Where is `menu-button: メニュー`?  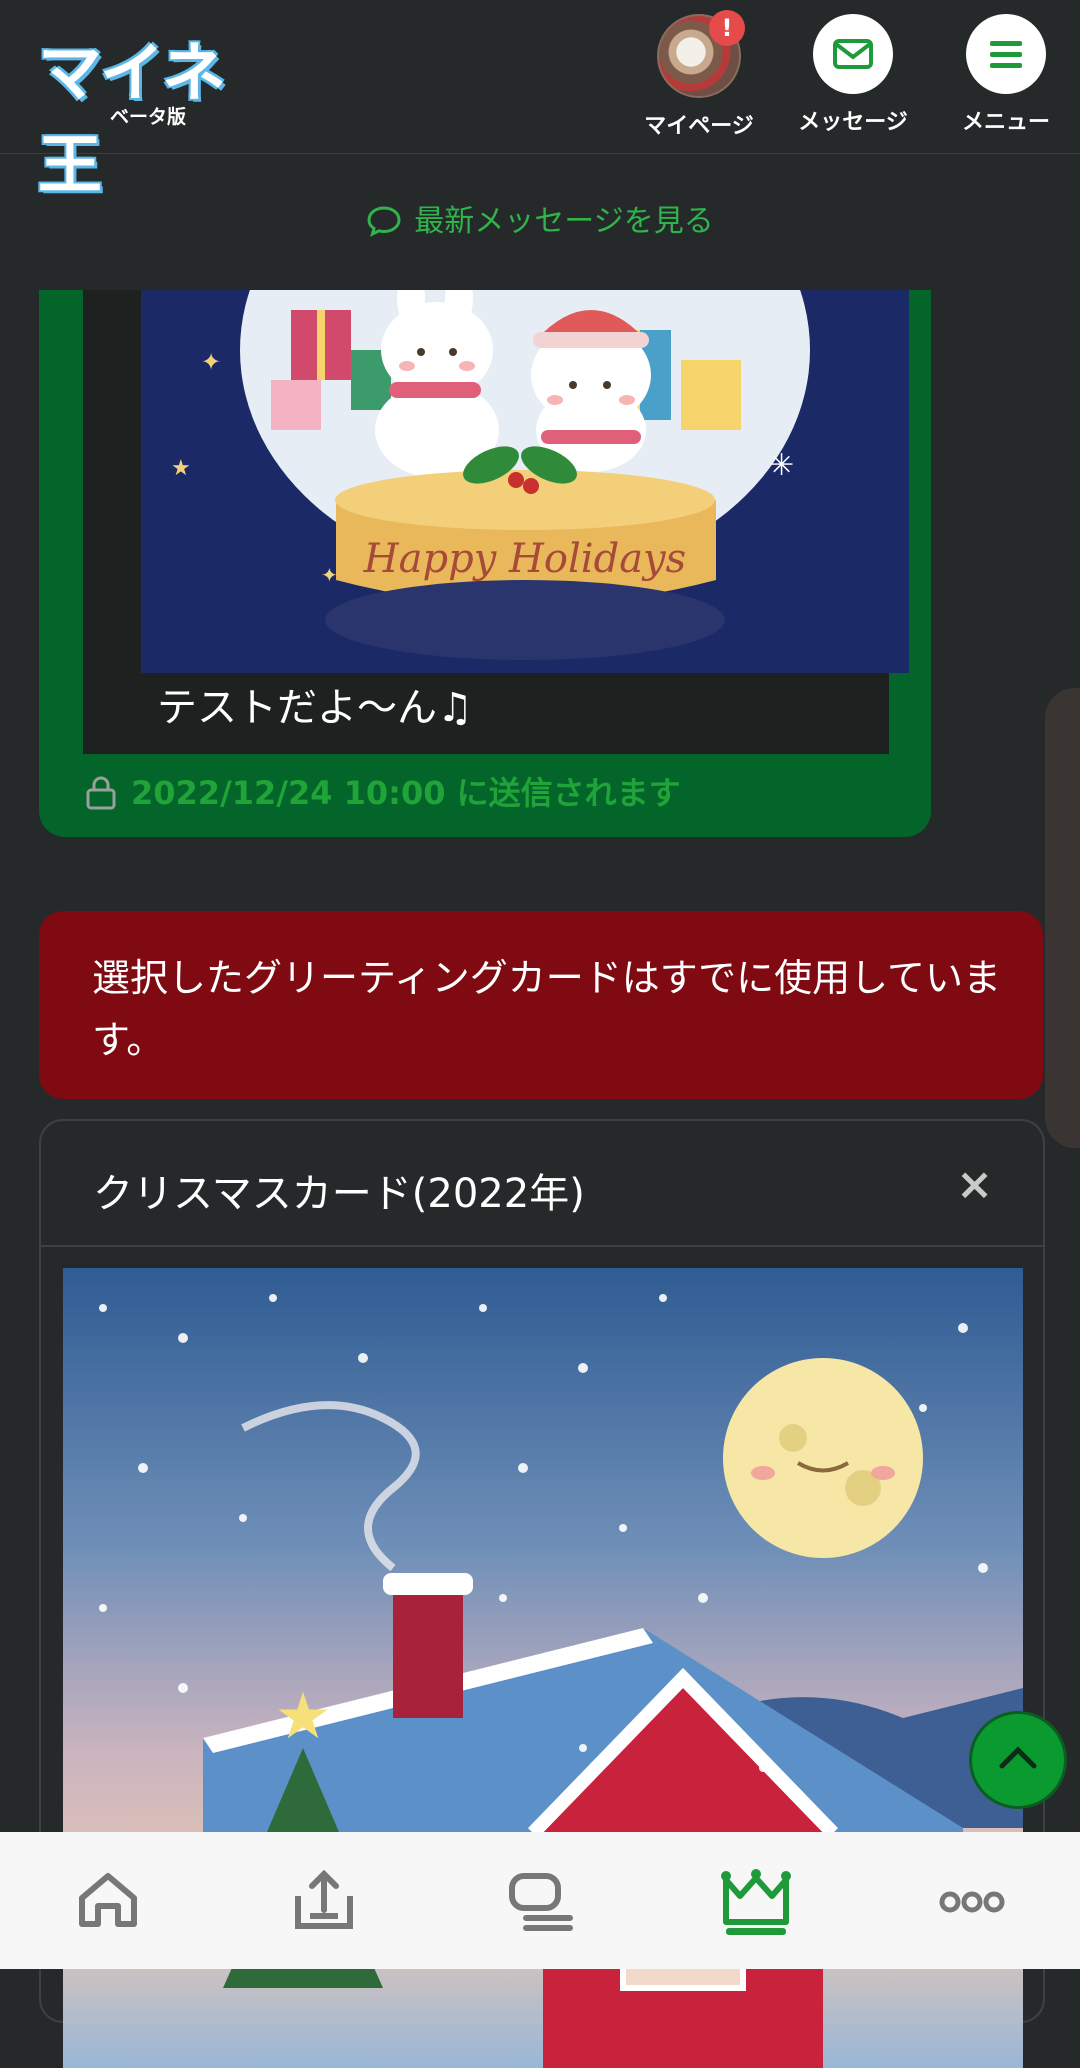
menu-button: メニュー is located at coordinates (1006, 76).